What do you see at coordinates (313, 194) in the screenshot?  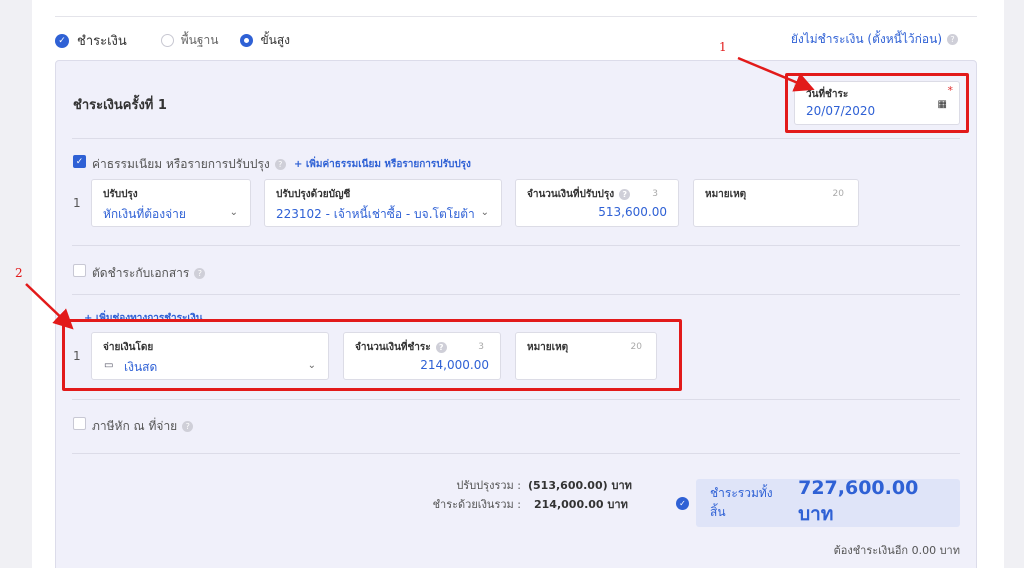 I see `adjust-account-label: ปรับปรุงด้วยบัญชี` at bounding box center [313, 194].